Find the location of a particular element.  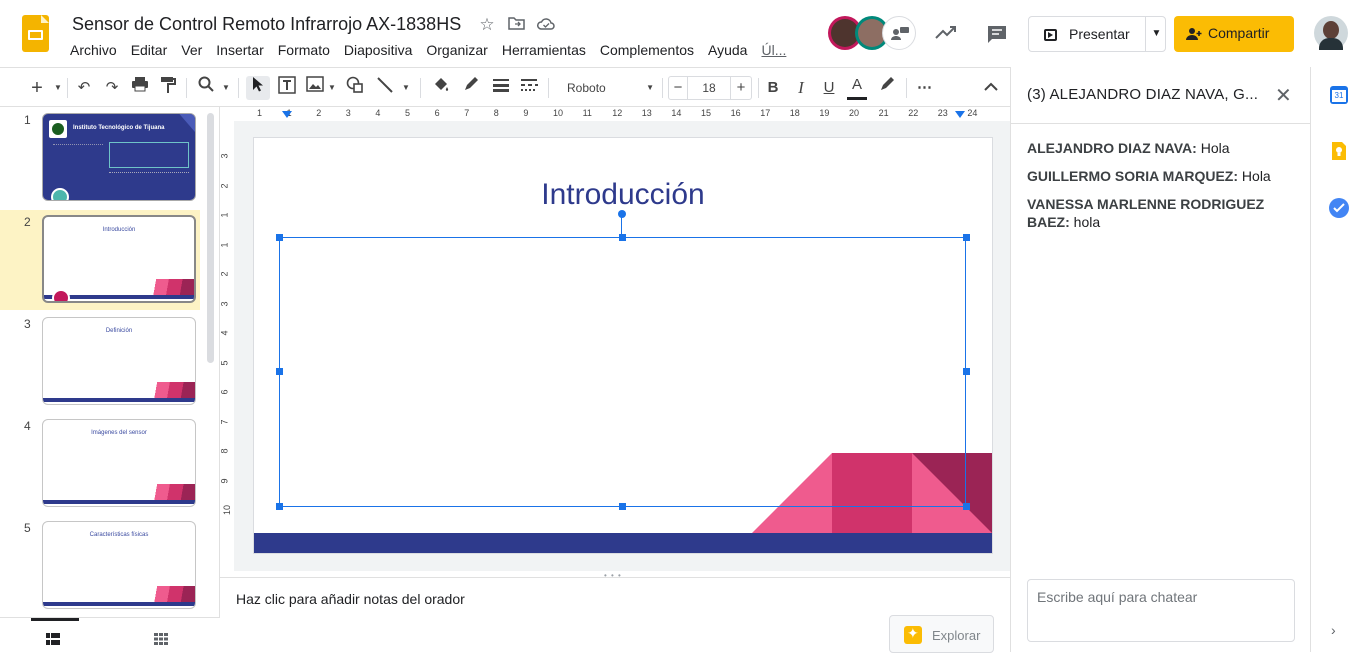

horizontal-ruler: 1 1 2 3 4 5 6 7 8 9 10 11 12 13 14 15 16 17 18 19 20 21 22 23 24 is located at coordinates (630, 114).